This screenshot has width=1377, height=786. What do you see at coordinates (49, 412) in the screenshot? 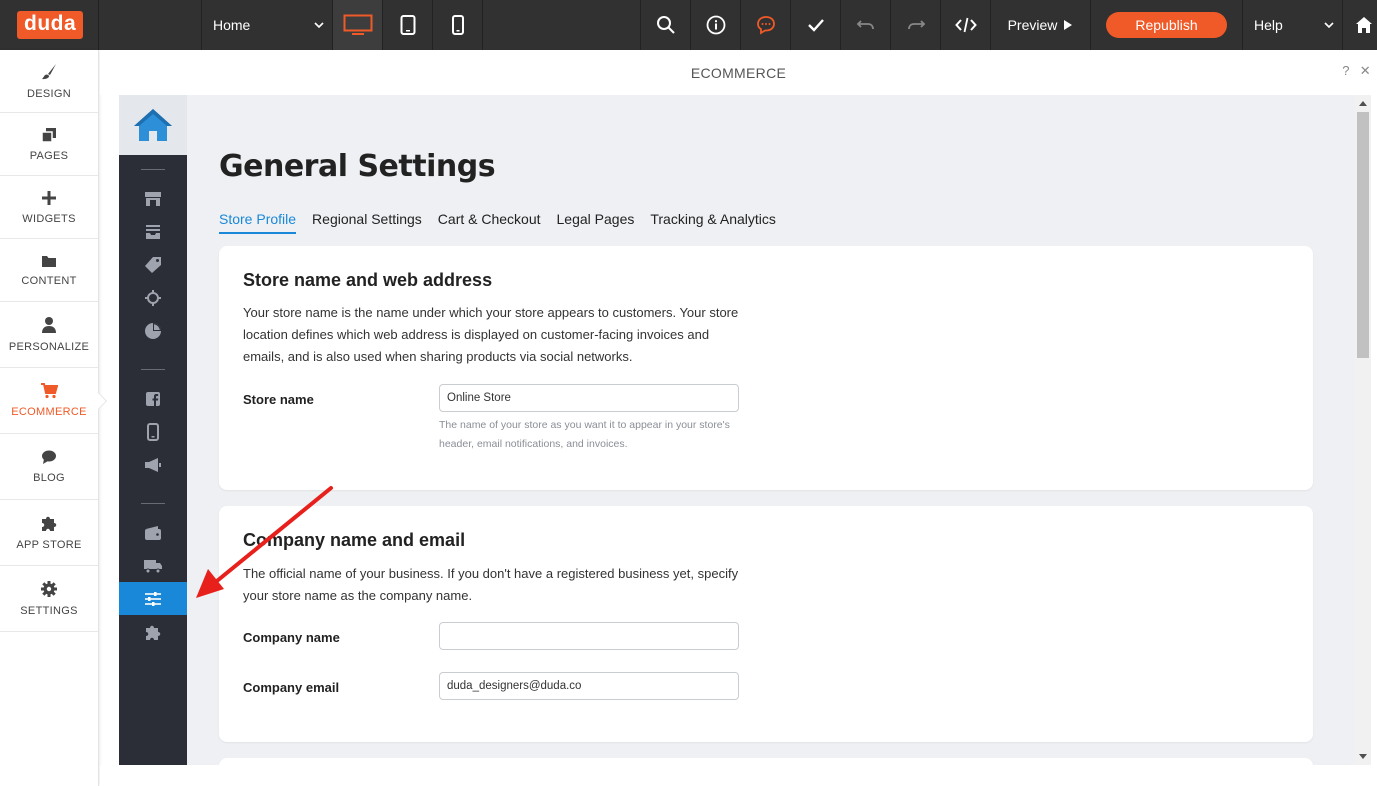
I see `sidebar-item-label: ECOMMERCE` at bounding box center [49, 412].